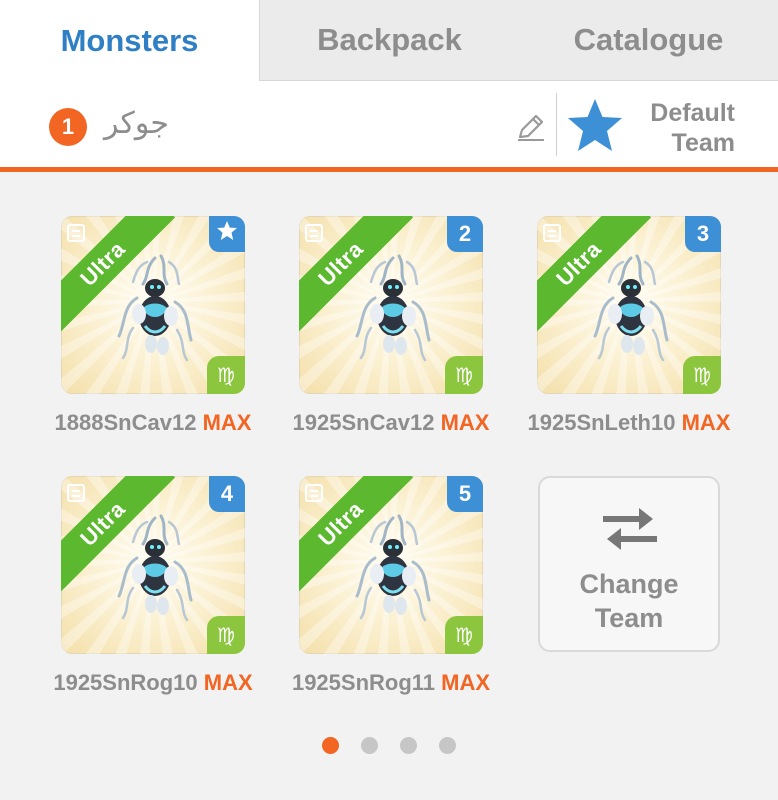 The image size is (778, 800). Describe the element at coordinates (465, 234) in the screenshot. I see `slot-badge: 2` at that location.